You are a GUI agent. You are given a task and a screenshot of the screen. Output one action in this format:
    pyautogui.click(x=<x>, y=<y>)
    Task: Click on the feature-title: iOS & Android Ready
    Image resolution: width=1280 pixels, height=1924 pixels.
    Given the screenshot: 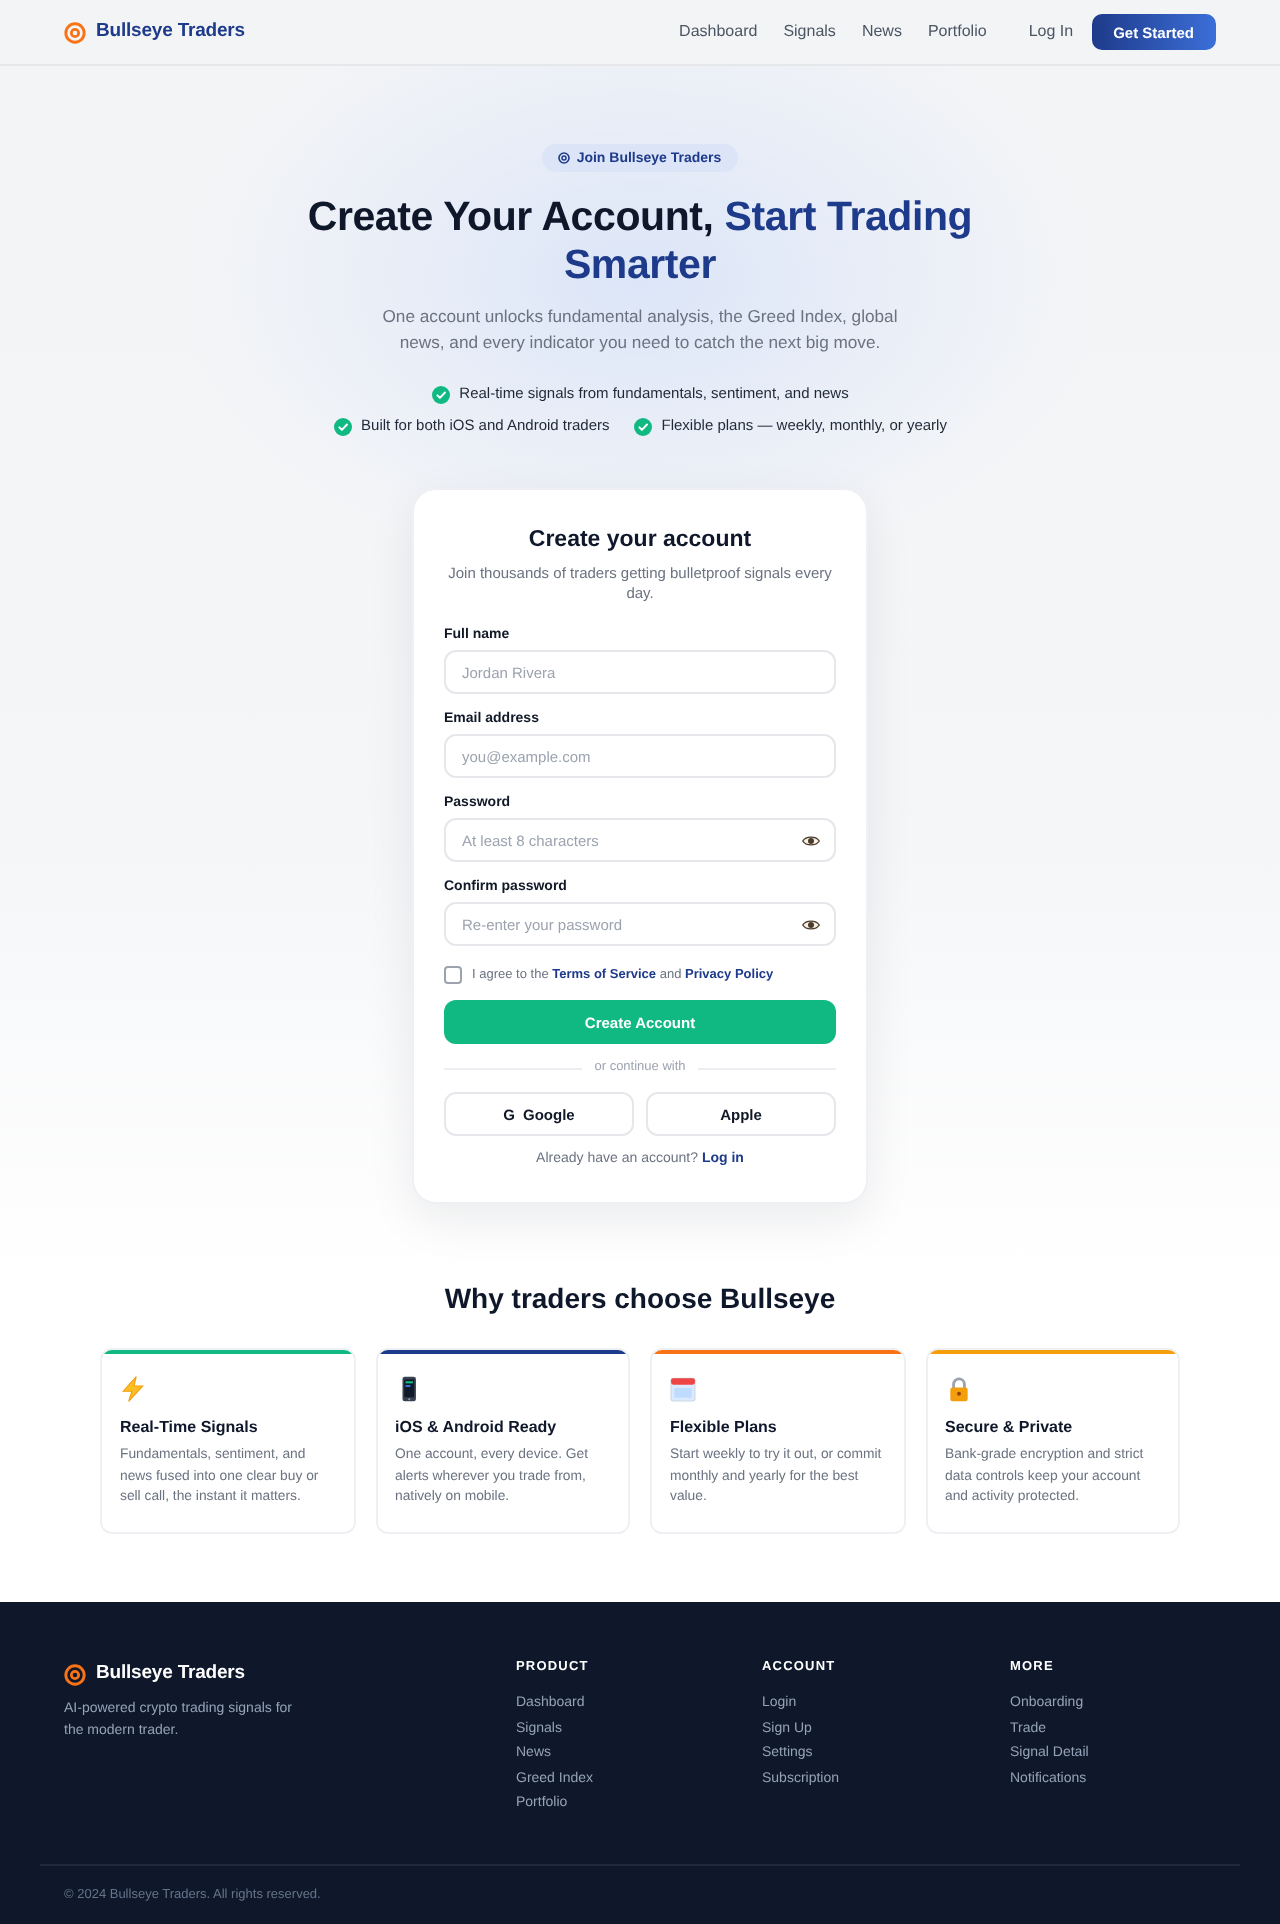 What is the action you would take?
    pyautogui.click(x=476, y=1428)
    